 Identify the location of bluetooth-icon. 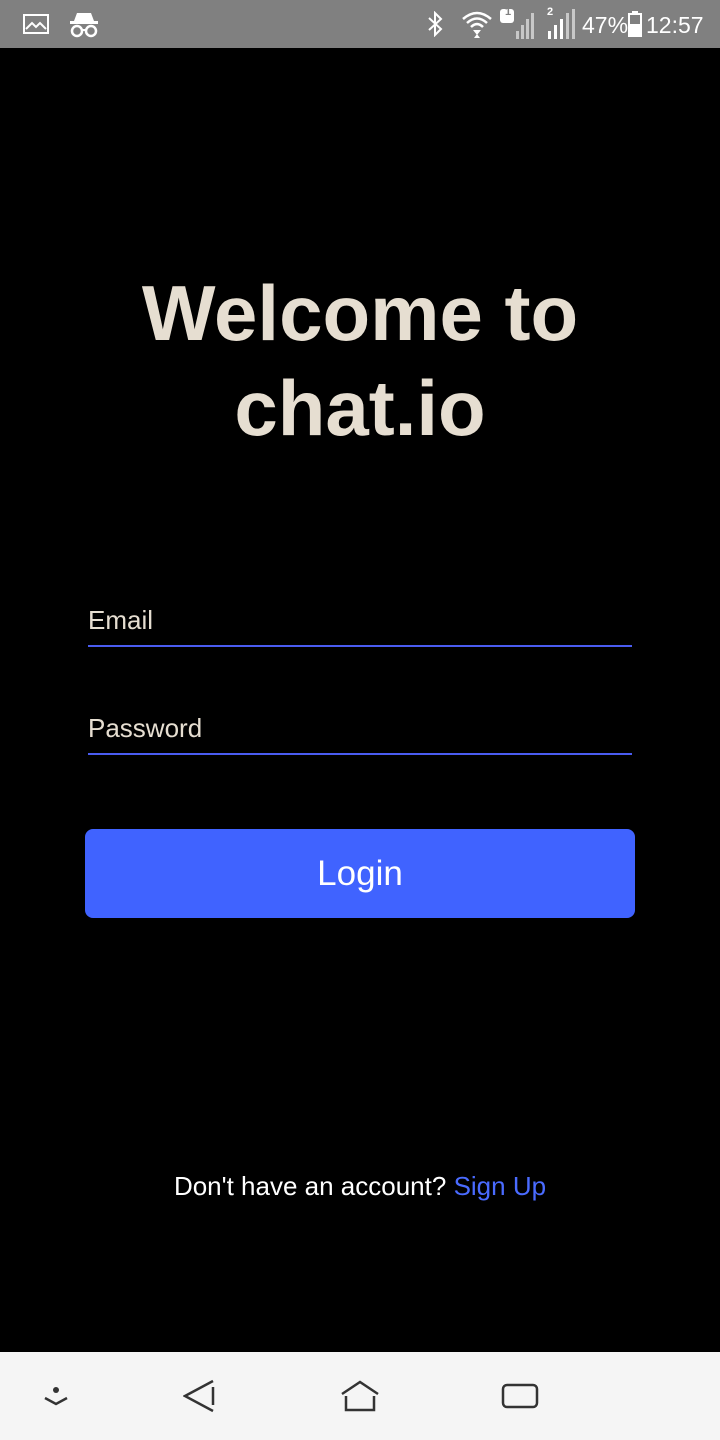
(435, 24).